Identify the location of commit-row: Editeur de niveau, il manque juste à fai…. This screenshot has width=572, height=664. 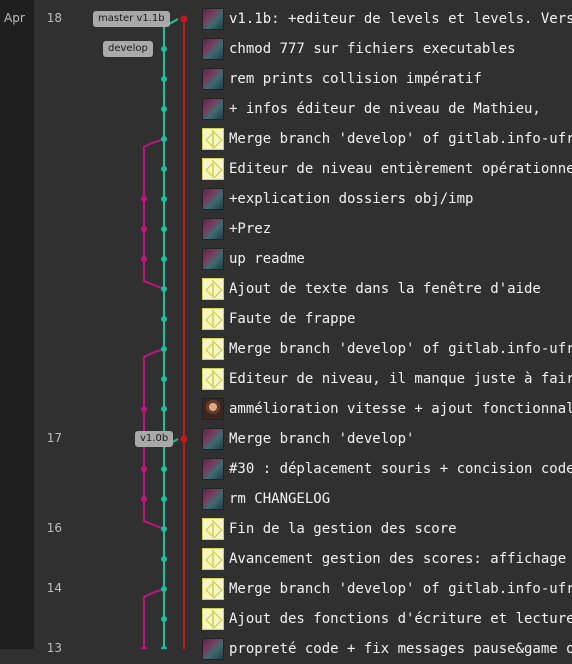
(387, 379).